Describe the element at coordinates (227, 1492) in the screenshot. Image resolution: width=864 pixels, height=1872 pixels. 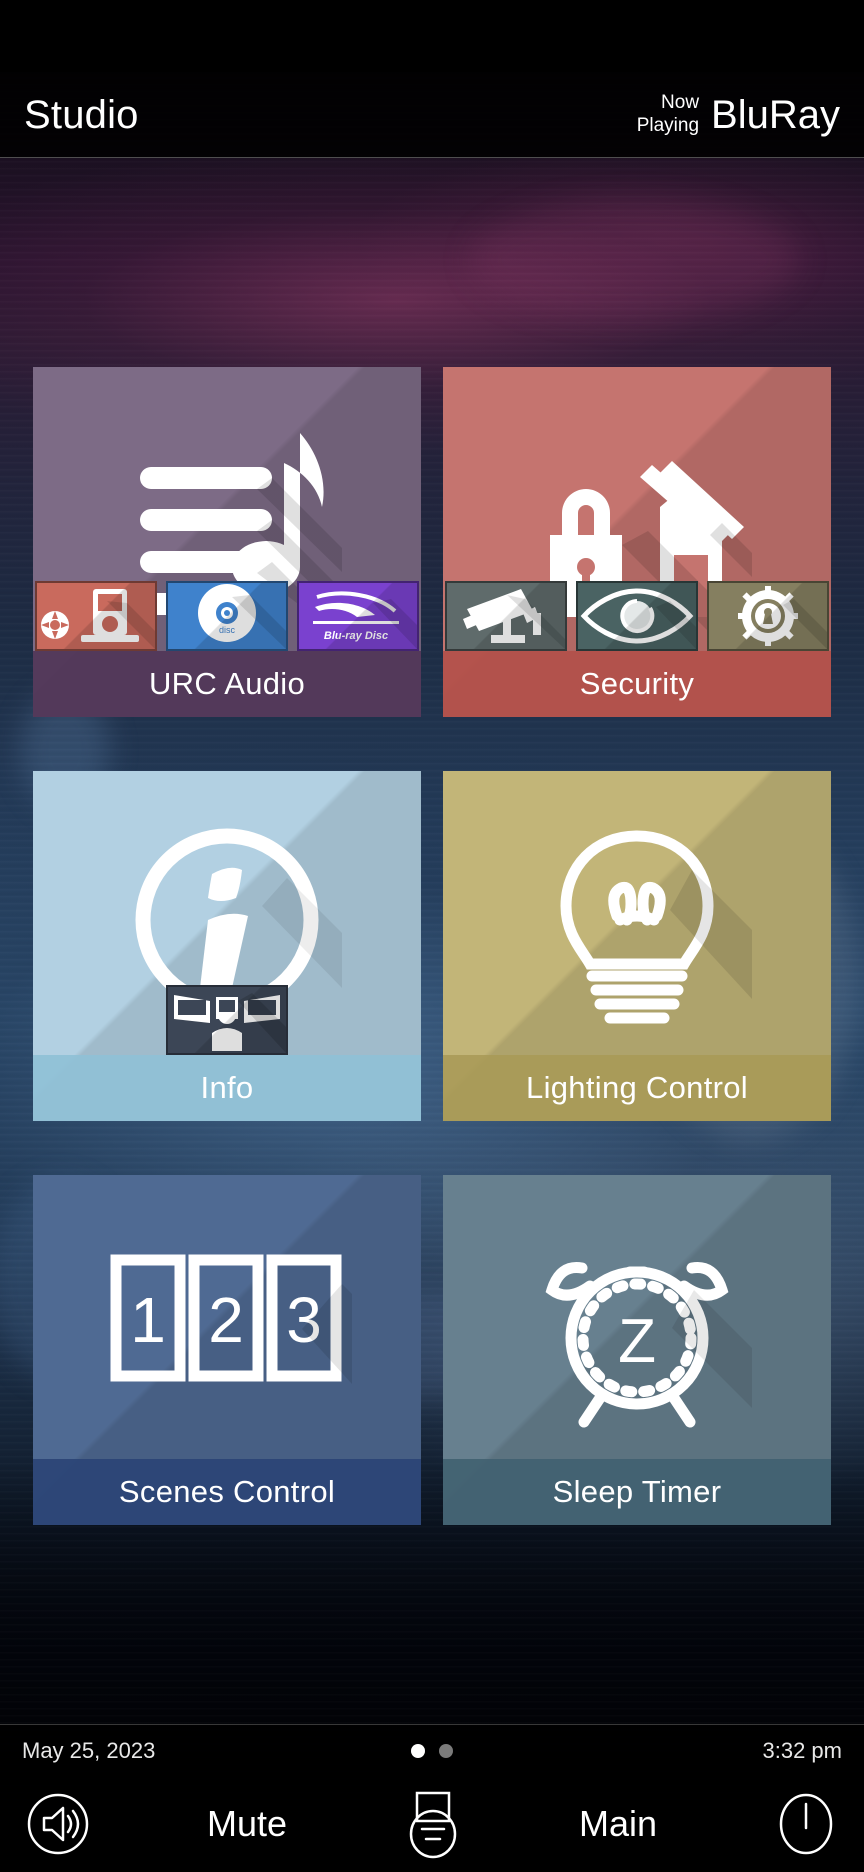
I see `tile-label-scenes-control: Scenes Control` at that location.